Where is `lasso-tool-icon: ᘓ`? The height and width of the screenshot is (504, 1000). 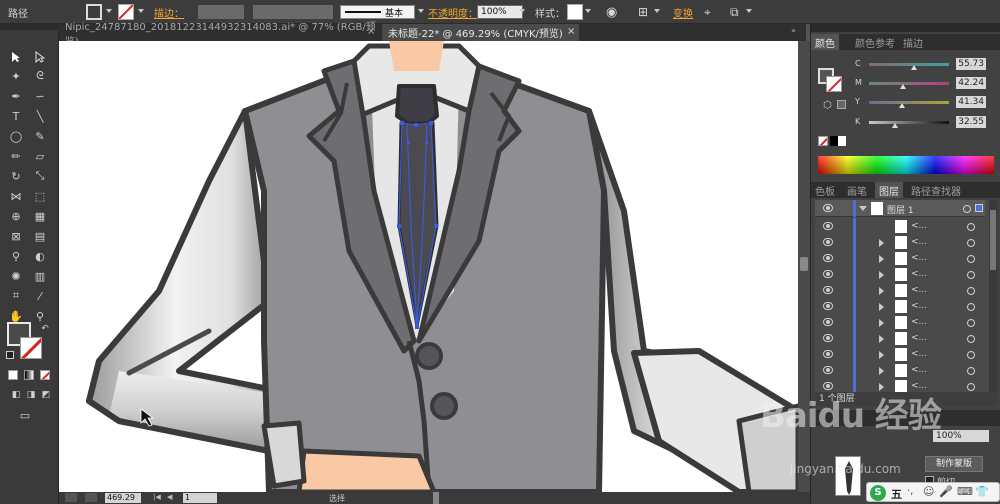 lasso-tool-icon: ᘓ is located at coordinates (40, 76).